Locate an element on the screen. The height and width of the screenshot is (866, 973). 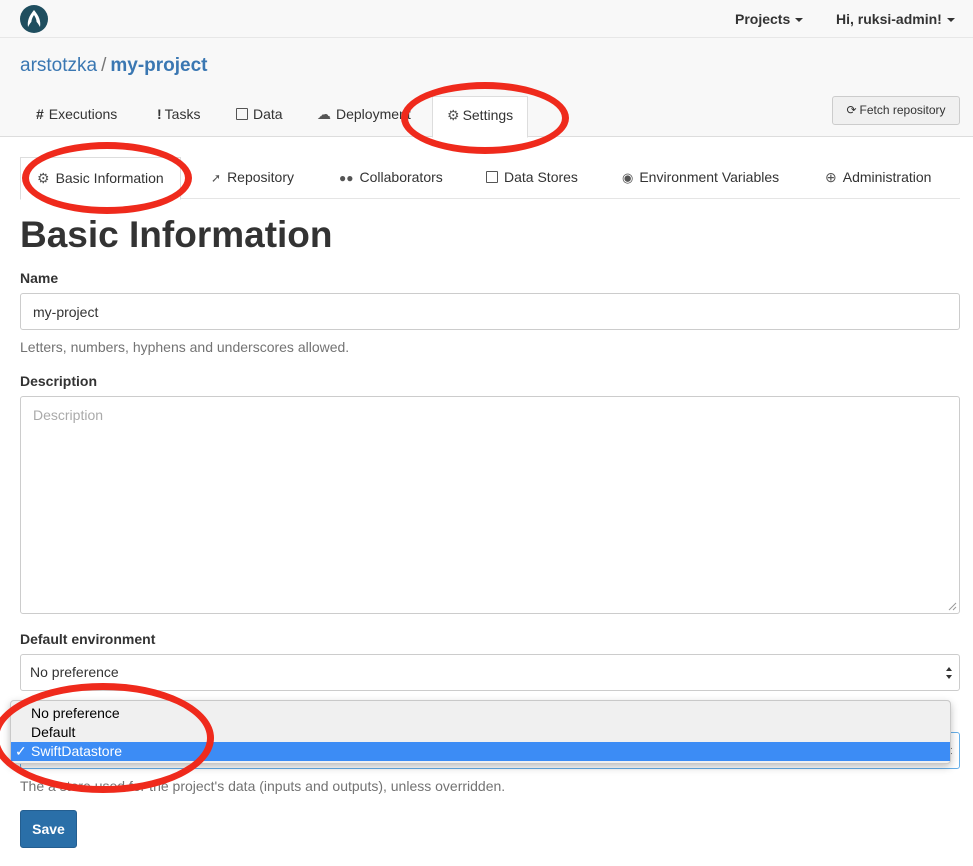
tab-executions: # Executions is located at coordinates (76, 116).